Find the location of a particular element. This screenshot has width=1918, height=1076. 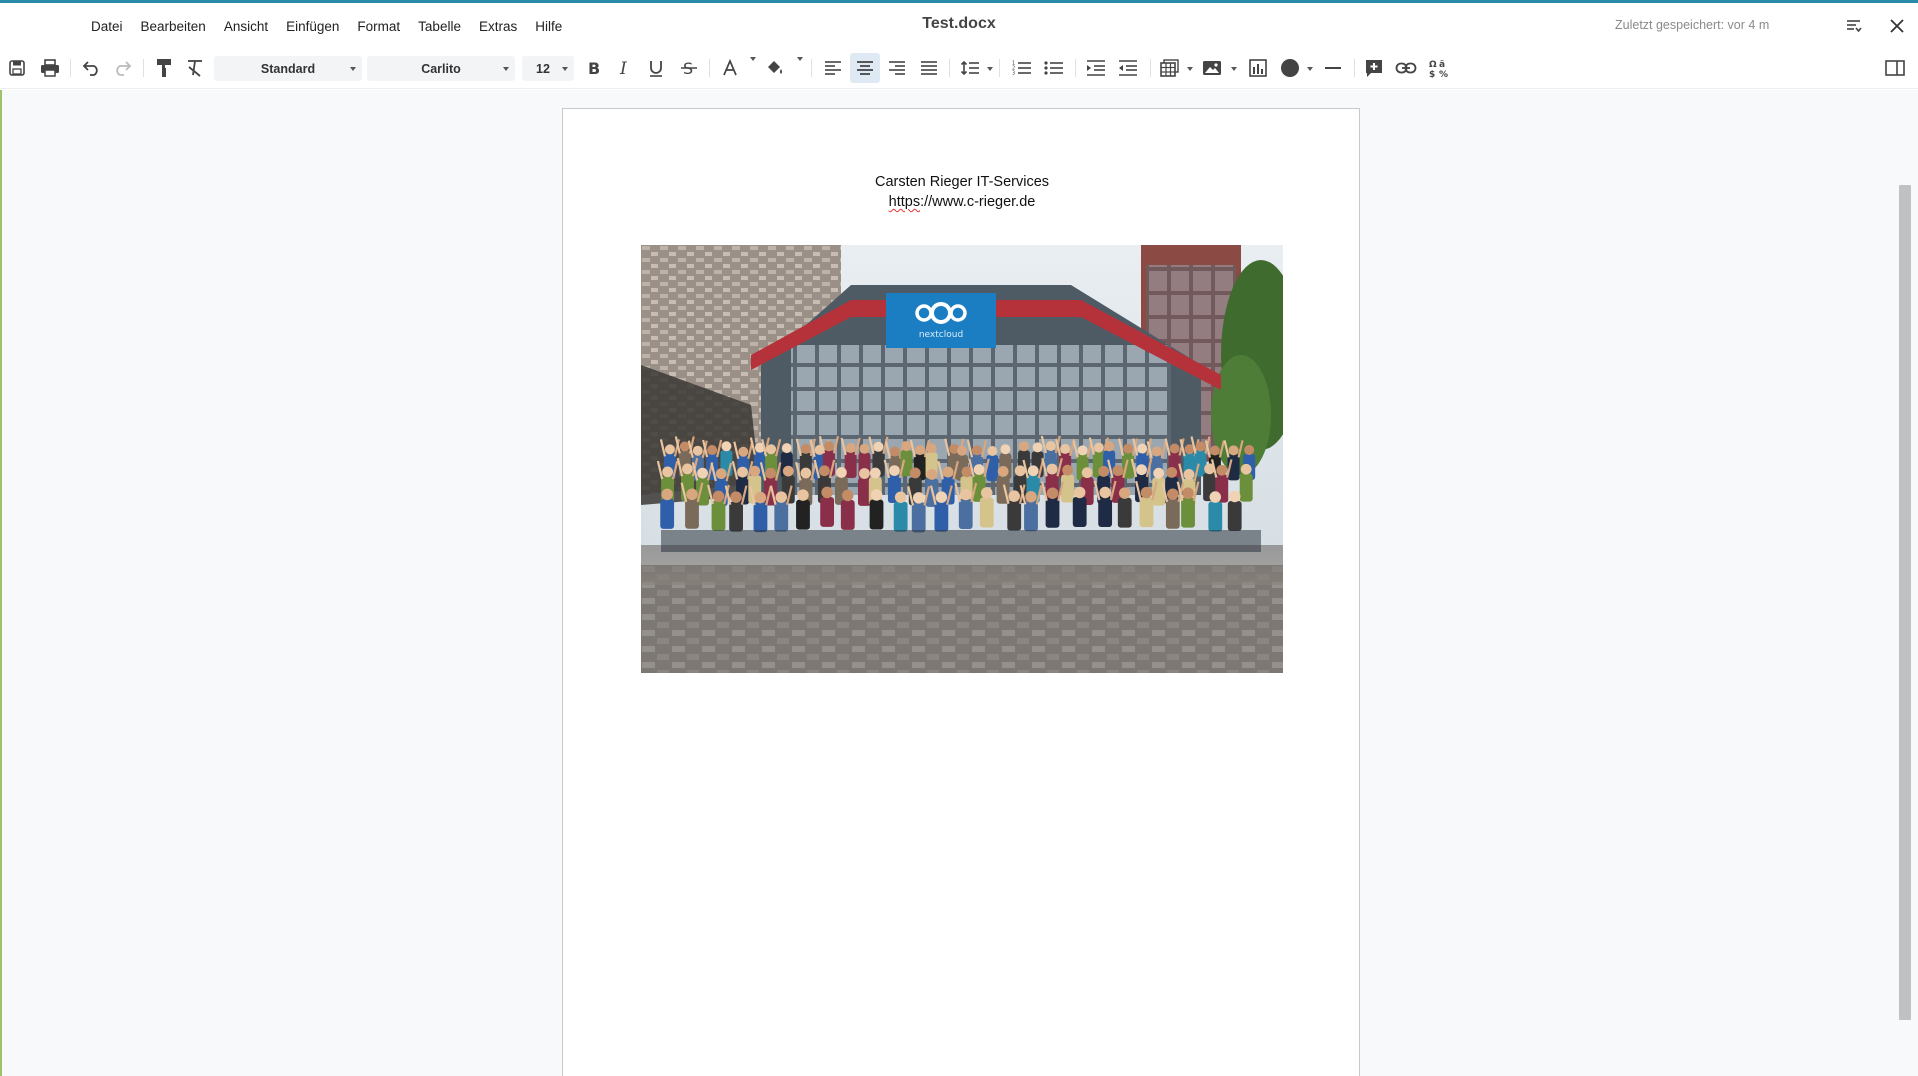

shape-icon is located at coordinates (1290, 68).